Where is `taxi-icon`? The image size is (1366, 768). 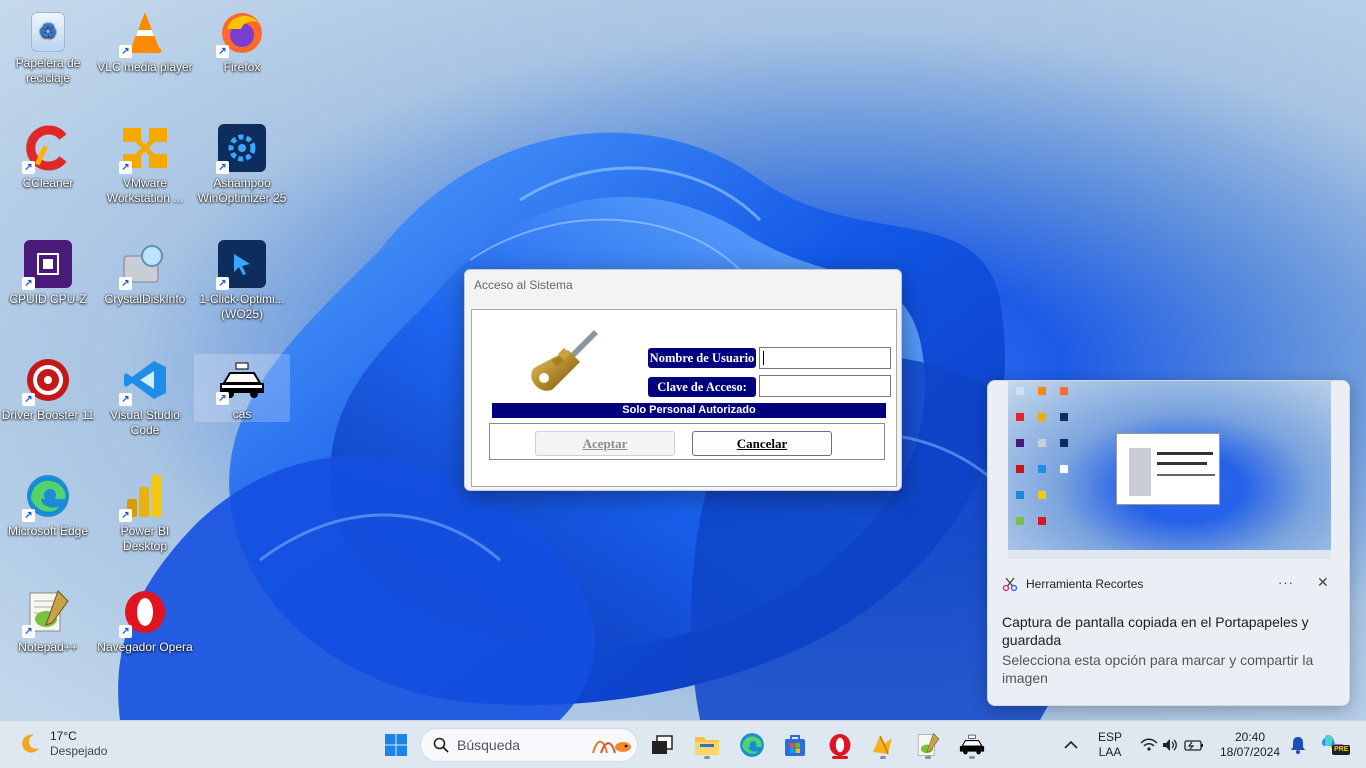 taxi-icon is located at coordinates (972, 744).